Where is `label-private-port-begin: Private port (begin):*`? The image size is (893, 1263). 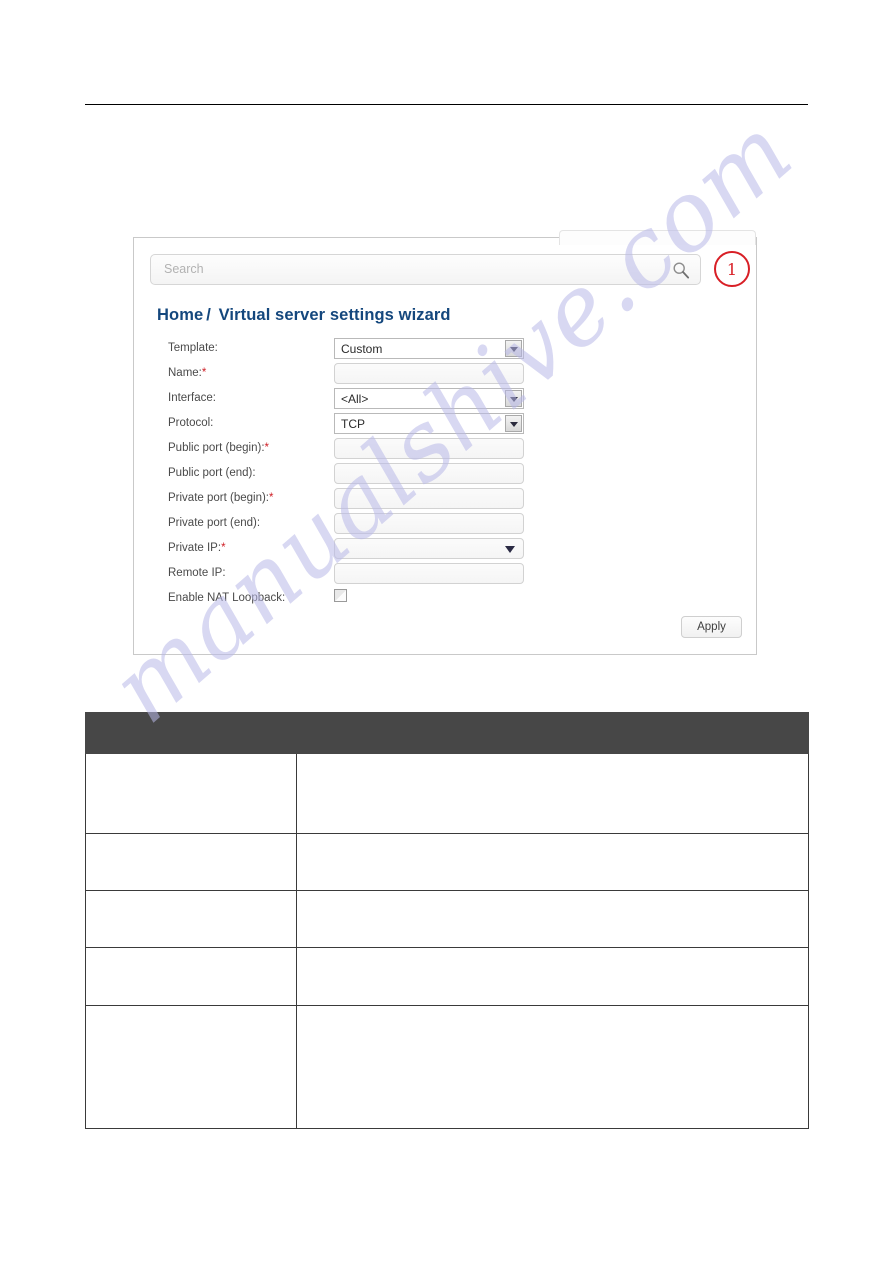
label-private-port-begin: Private port (begin):* is located at coordinates (221, 498).